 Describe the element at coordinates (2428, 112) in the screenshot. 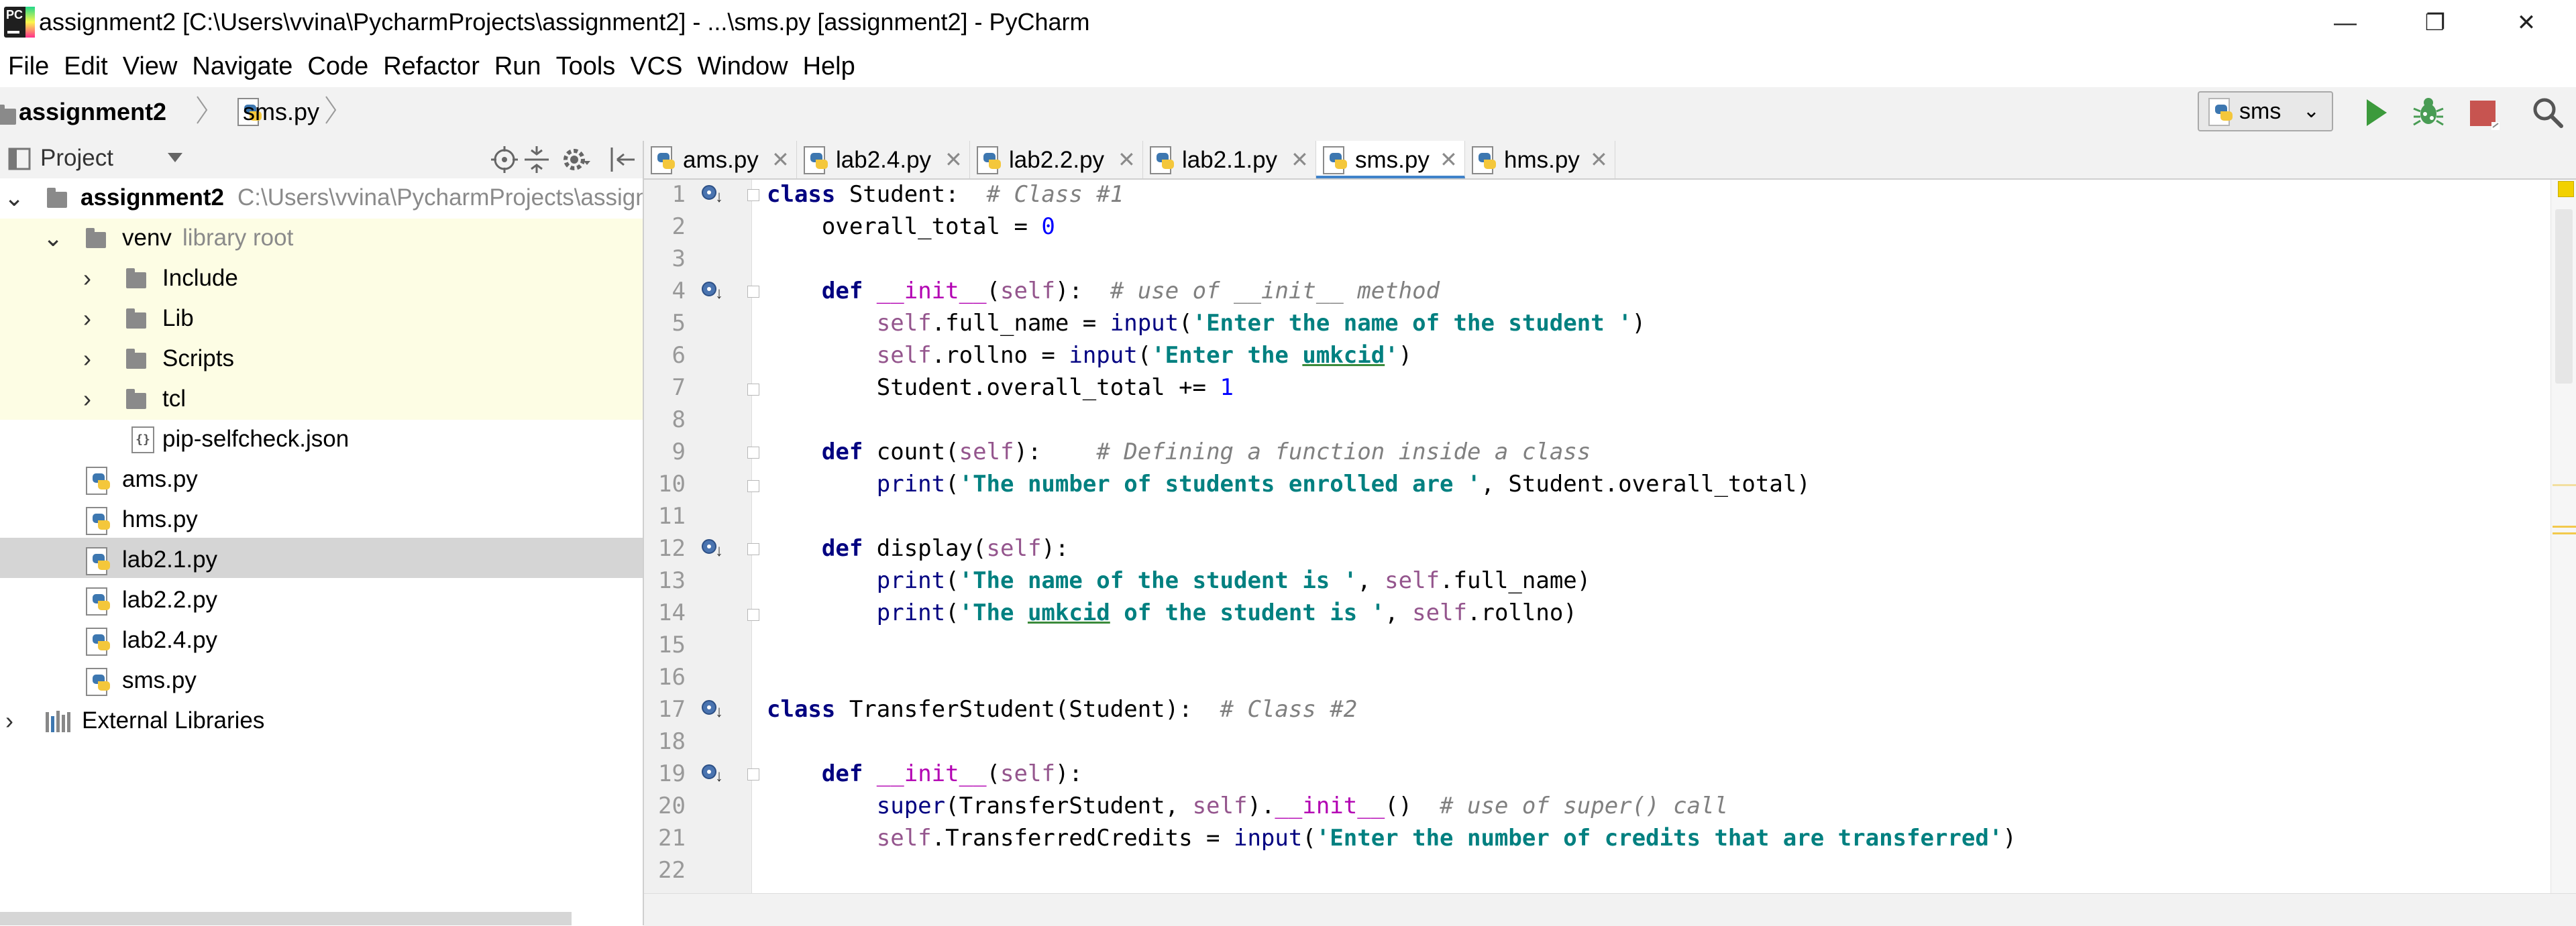

I see `debug-icon` at that location.